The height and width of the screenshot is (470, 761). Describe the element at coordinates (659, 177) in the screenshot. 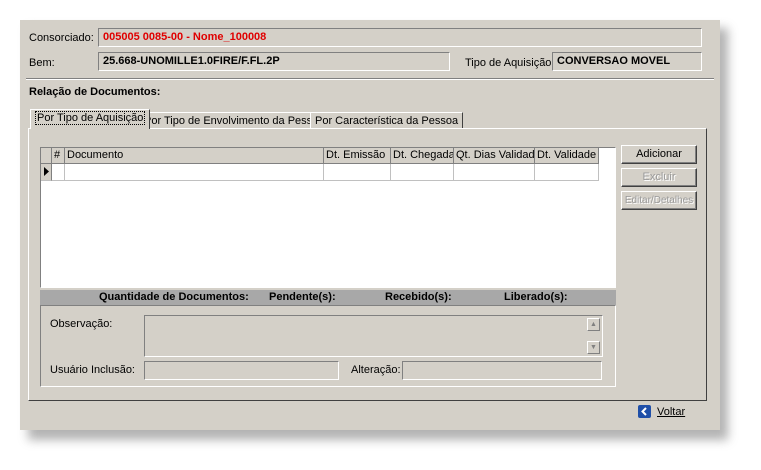

I see `excluir-button: Excluir` at that location.